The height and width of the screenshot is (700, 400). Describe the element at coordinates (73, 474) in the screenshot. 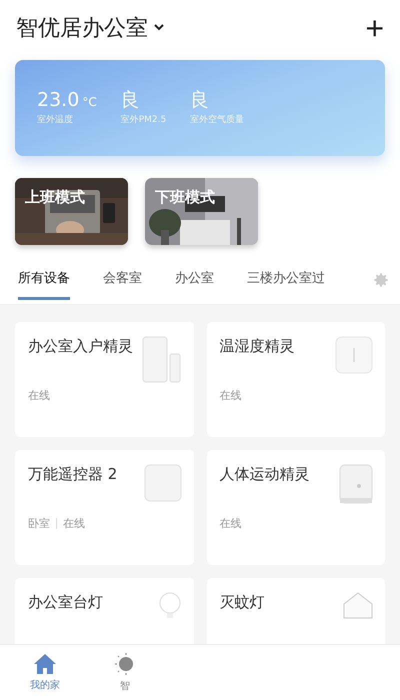

I see `device-name: 万能遥控器 2` at that location.